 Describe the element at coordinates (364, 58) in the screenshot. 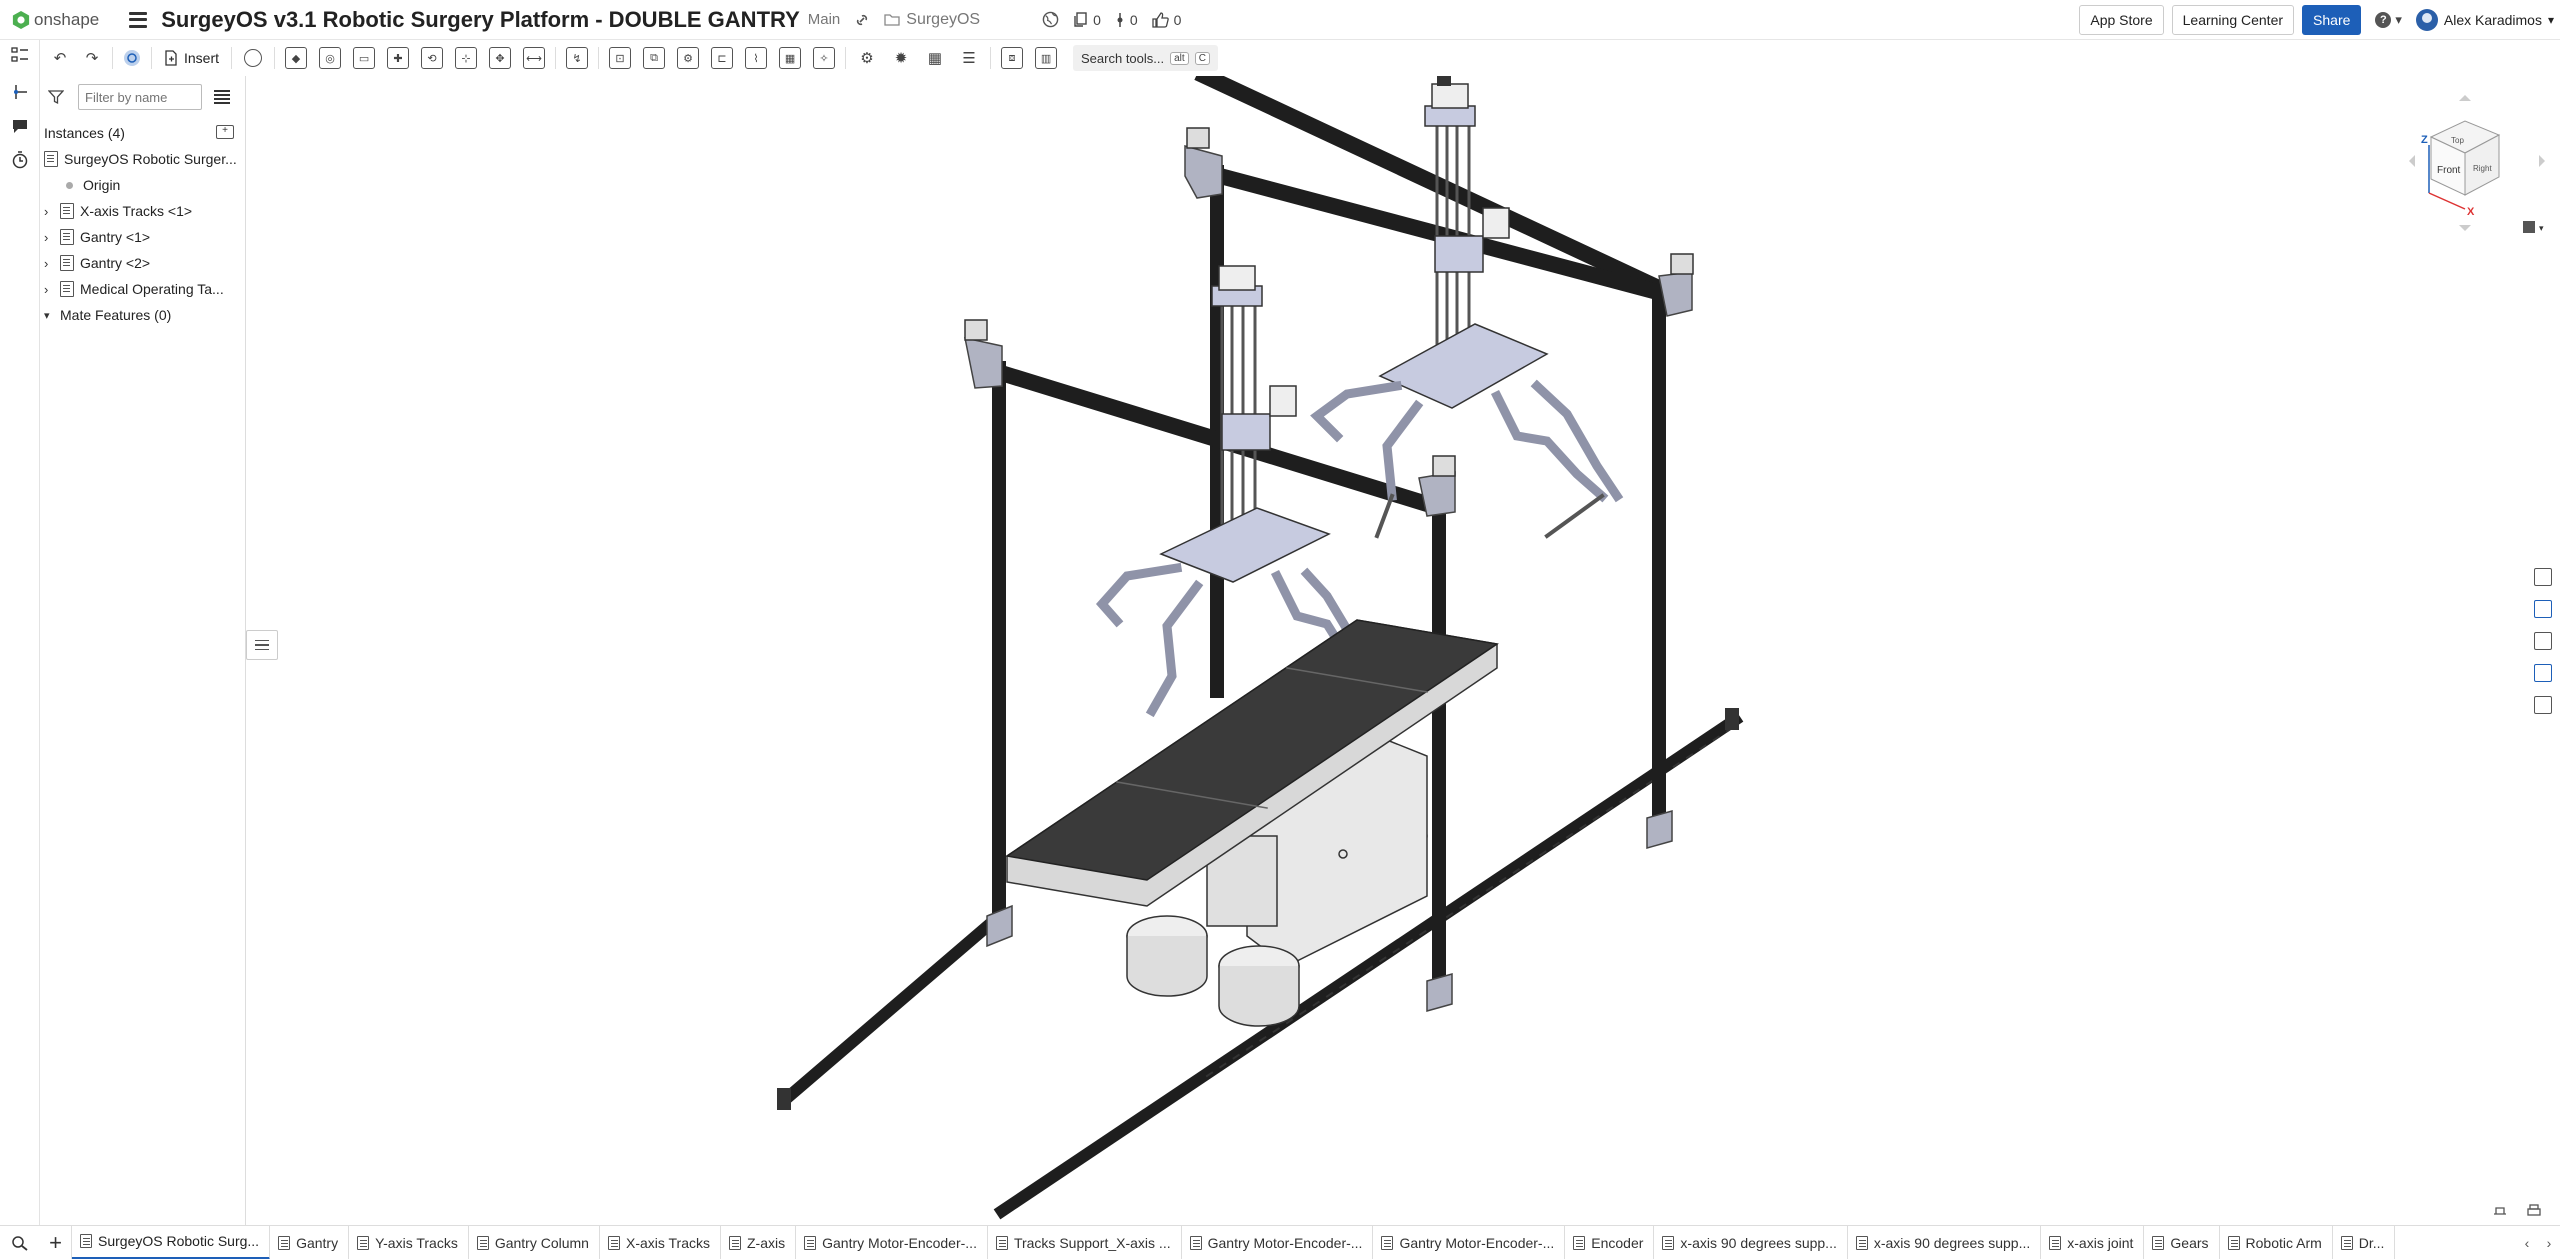

I see `slider-mate-icon: ▭` at that location.